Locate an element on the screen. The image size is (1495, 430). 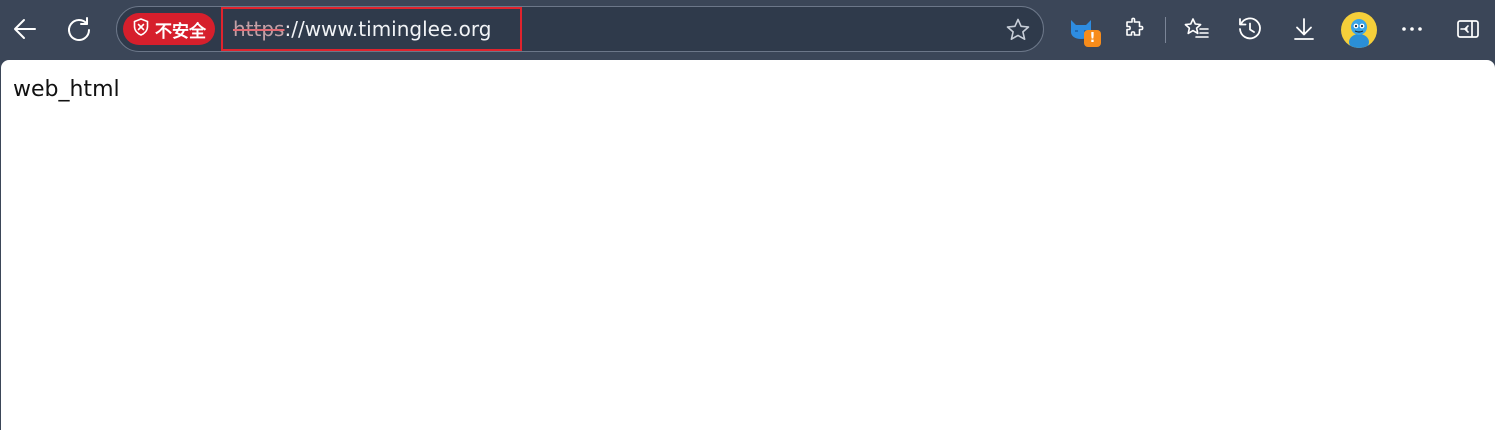
address-bar: 不安全 https://www.timinglee.org is located at coordinates (580, 29).